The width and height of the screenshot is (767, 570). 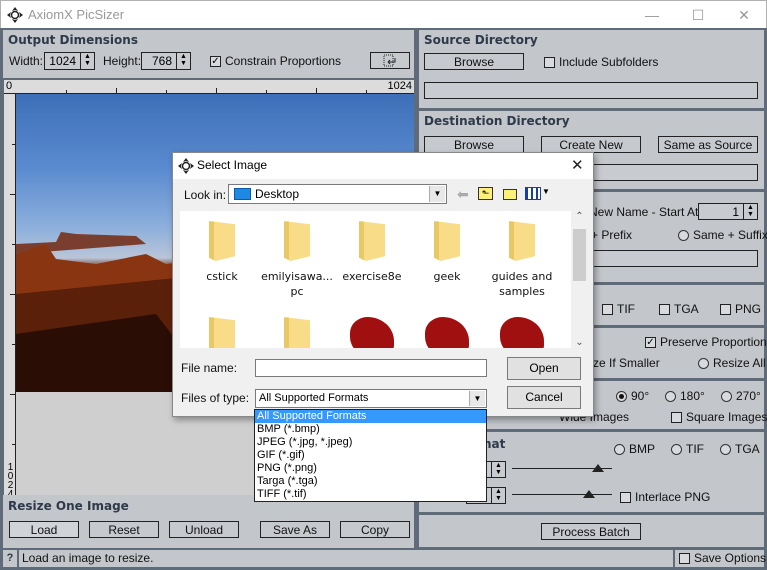 I want to click on help-button: ?, so click(x=10, y=558).